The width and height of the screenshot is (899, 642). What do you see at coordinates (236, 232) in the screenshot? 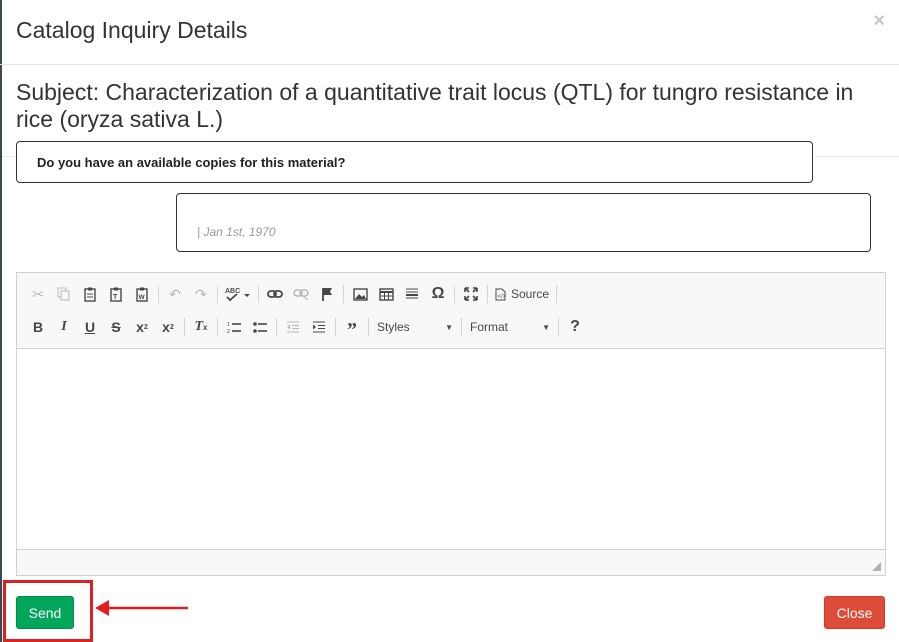
I see `reply-date: | Jan 1st, 1970` at bounding box center [236, 232].